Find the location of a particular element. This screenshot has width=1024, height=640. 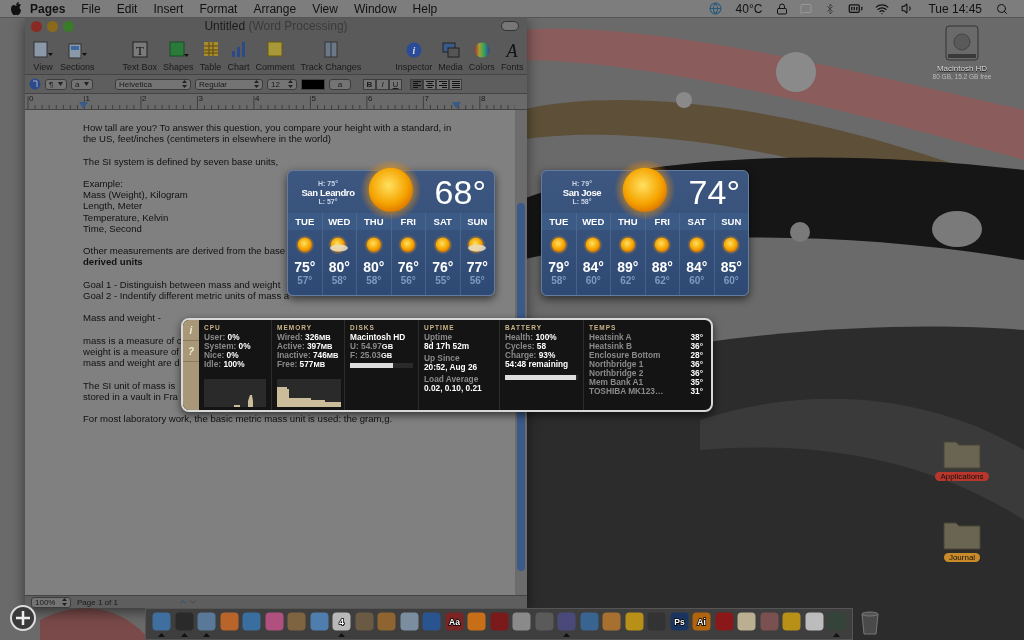

menu-item: Window is located at coordinates (375, 8).